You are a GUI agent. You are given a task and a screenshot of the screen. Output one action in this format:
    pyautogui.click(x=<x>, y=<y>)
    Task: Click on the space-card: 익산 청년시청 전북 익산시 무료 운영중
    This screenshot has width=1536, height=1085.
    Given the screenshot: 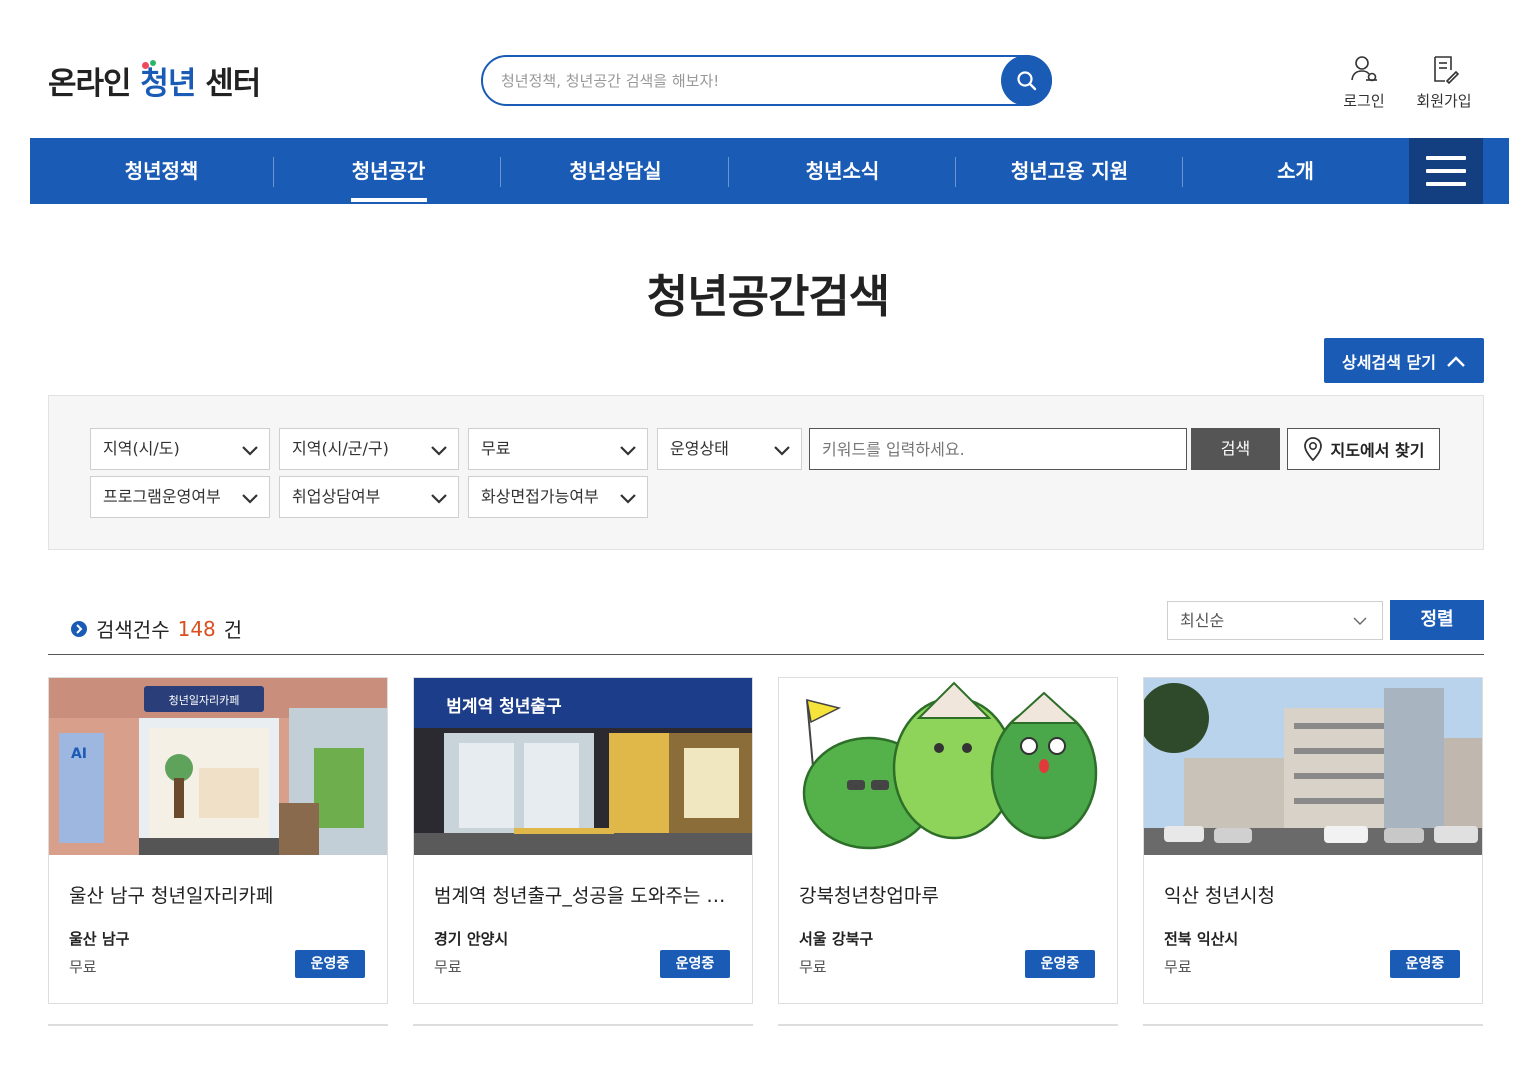 What is the action you would take?
    pyautogui.click(x=1313, y=840)
    